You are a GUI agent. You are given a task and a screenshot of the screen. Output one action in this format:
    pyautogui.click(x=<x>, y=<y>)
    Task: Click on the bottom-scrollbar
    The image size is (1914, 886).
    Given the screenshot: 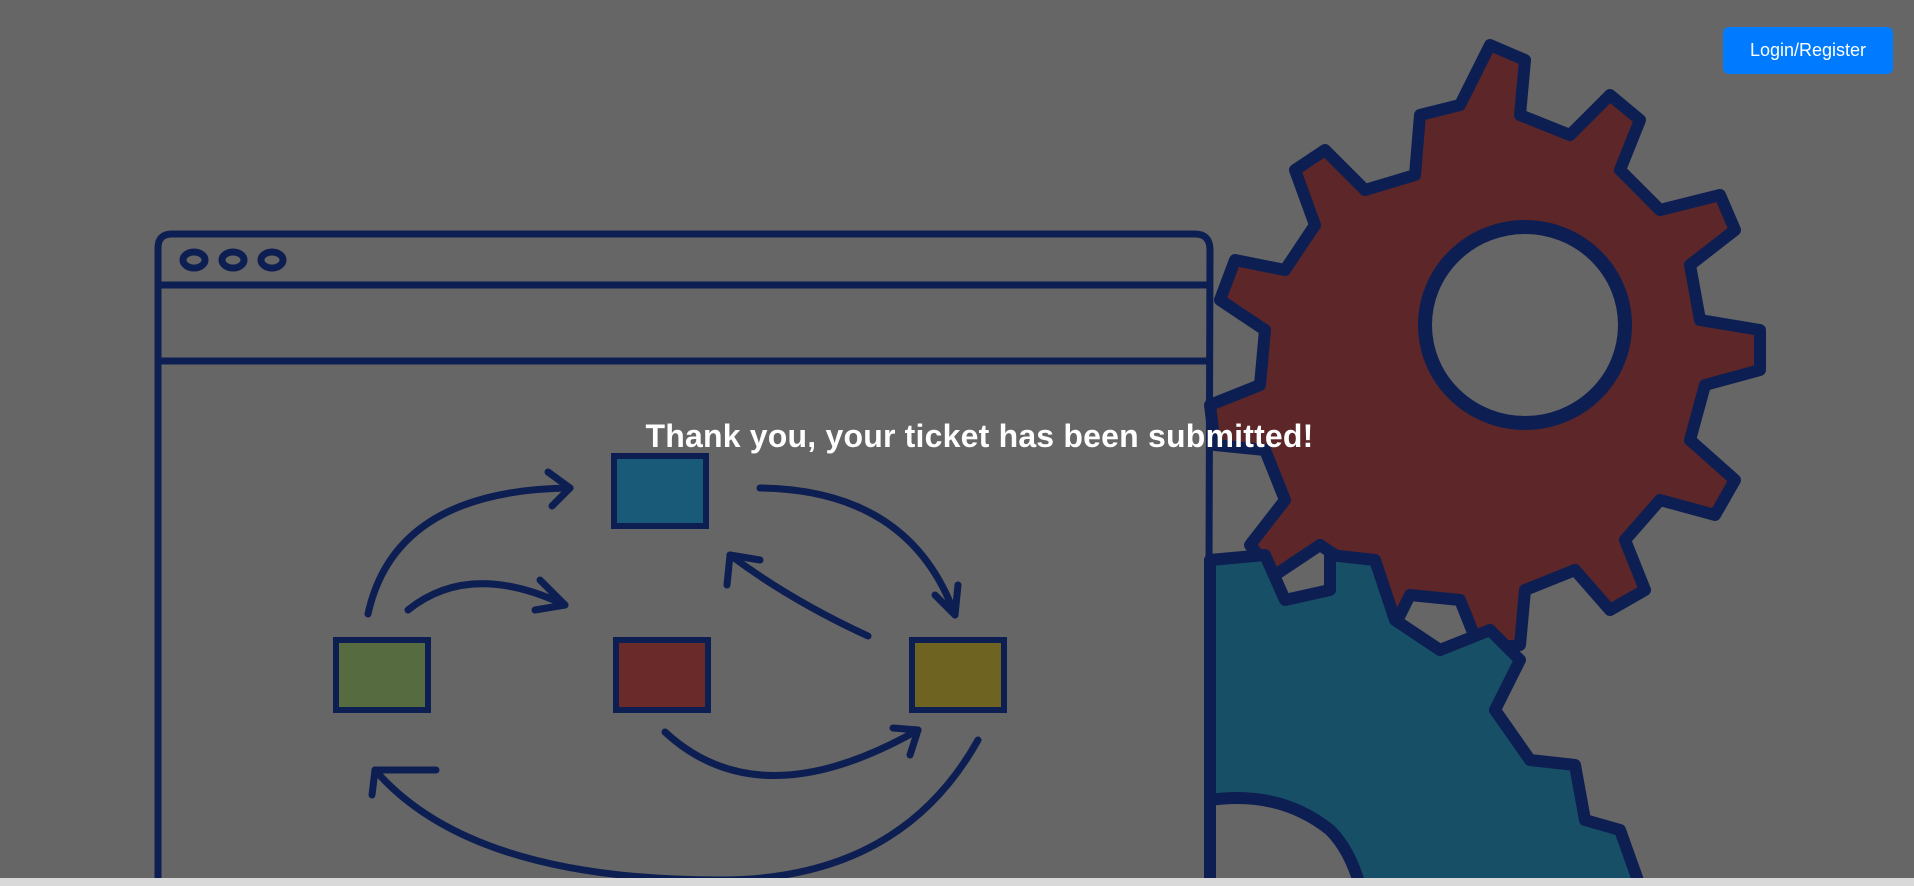 What is the action you would take?
    pyautogui.click(x=957, y=882)
    